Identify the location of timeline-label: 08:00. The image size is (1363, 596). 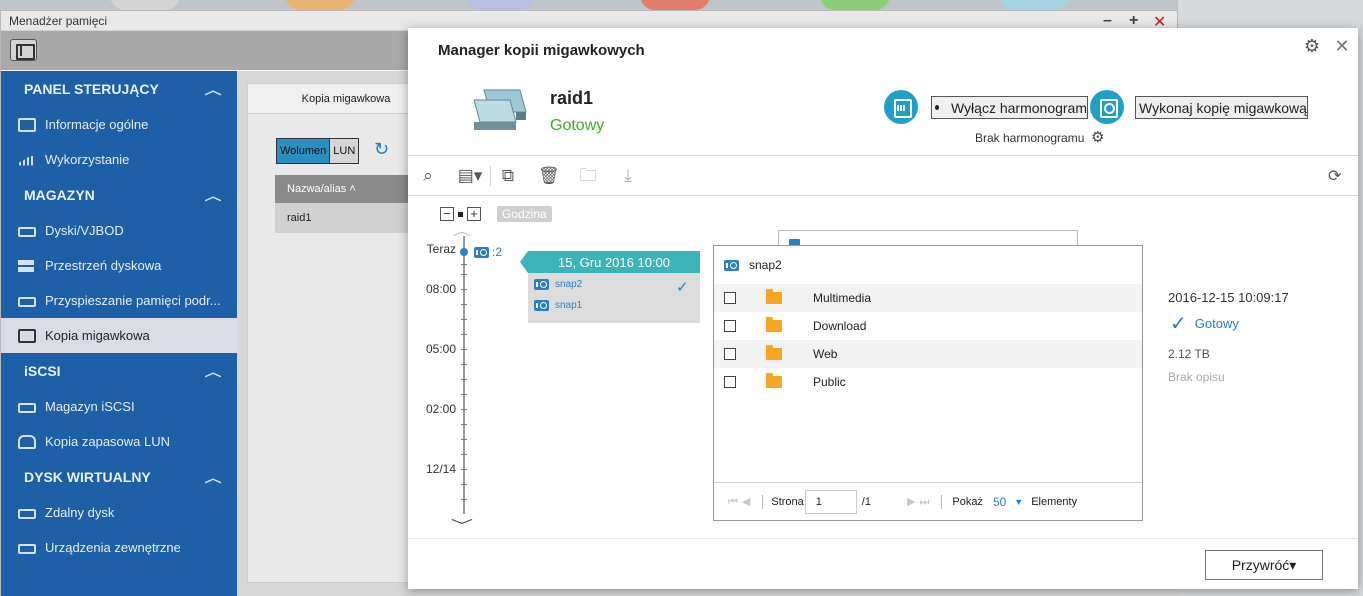
(440, 289).